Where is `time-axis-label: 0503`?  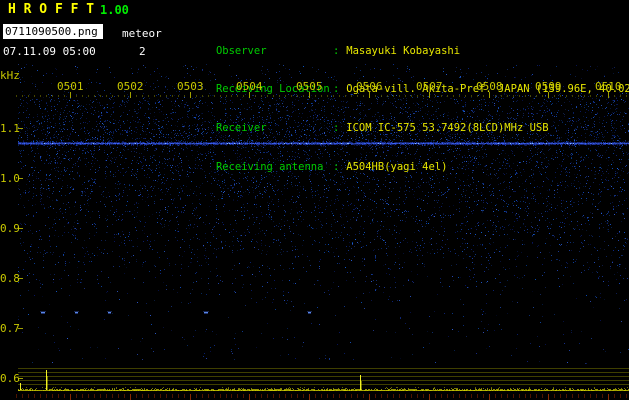 time-axis-label: 0503 is located at coordinates (190, 86).